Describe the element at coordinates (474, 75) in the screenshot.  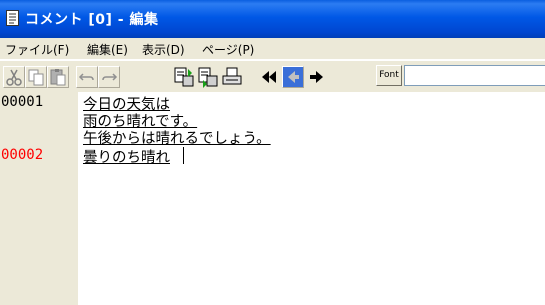
I see `toolbar-input` at that location.